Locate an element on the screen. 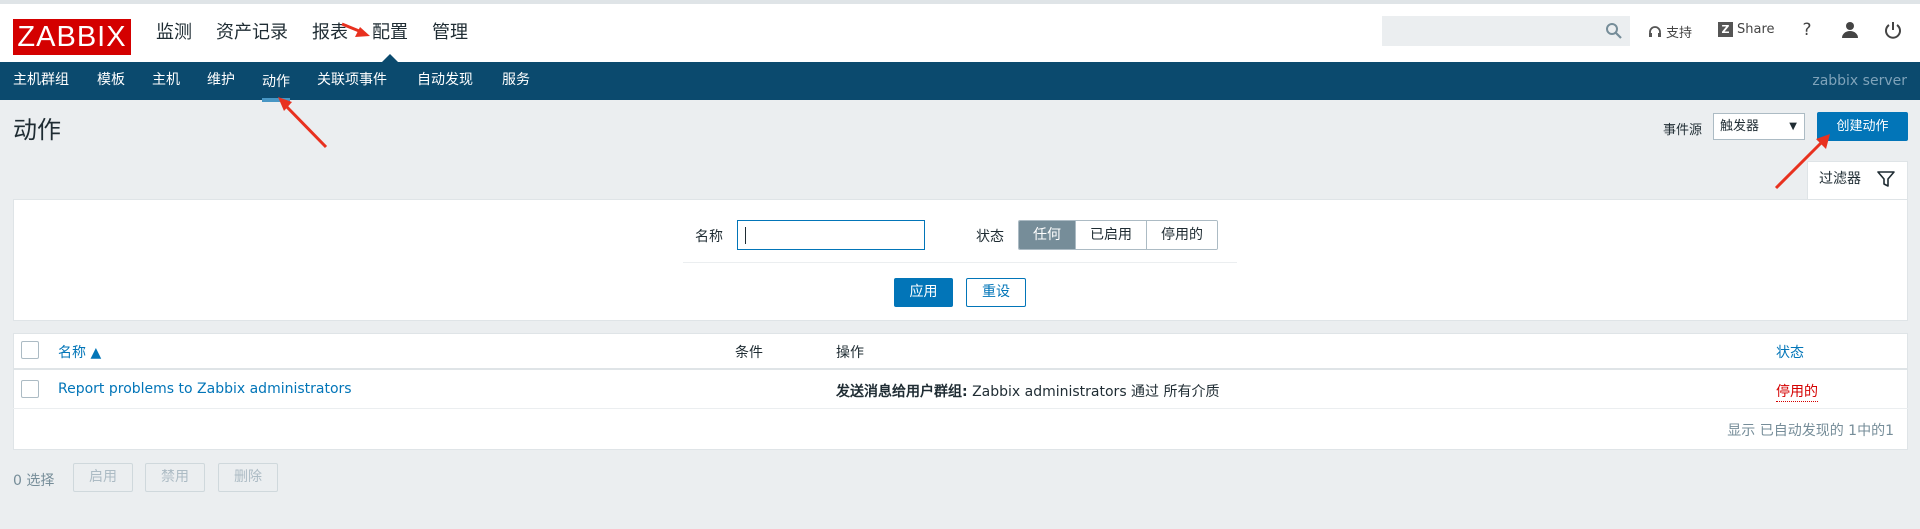 The width and height of the screenshot is (1920, 529). event-source-select: 触发器 ▼ is located at coordinates (1759, 126).